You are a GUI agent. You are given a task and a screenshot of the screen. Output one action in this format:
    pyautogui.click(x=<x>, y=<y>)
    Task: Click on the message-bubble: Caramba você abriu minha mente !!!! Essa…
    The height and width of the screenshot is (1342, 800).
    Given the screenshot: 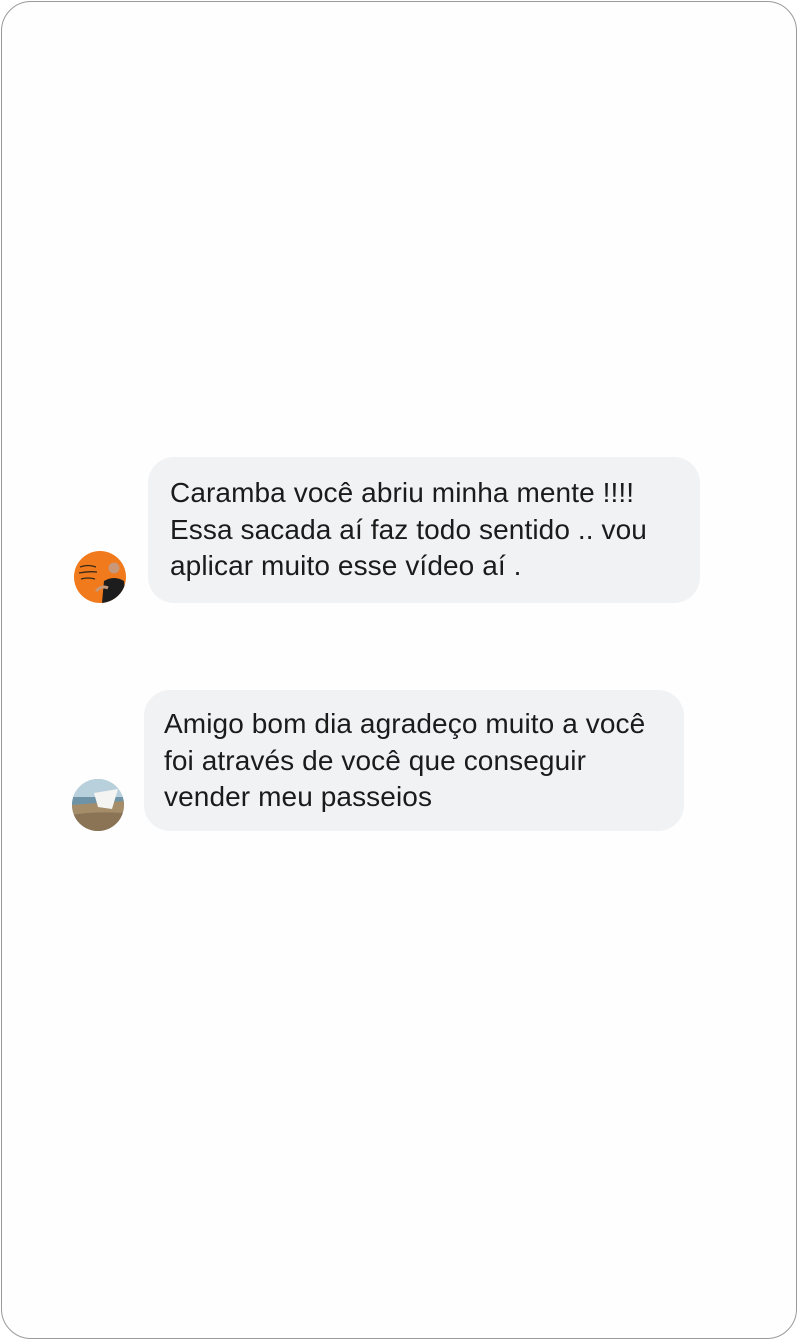 What is the action you would take?
    pyautogui.click(x=424, y=530)
    